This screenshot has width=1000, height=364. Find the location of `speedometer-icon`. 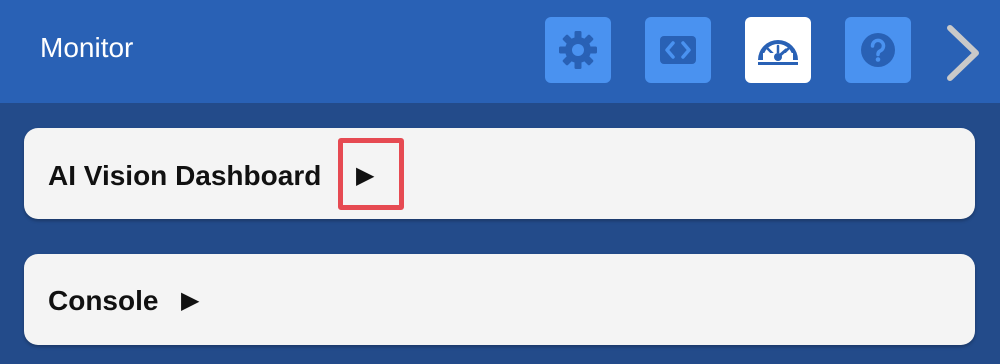

speedometer-icon is located at coordinates (778, 50).